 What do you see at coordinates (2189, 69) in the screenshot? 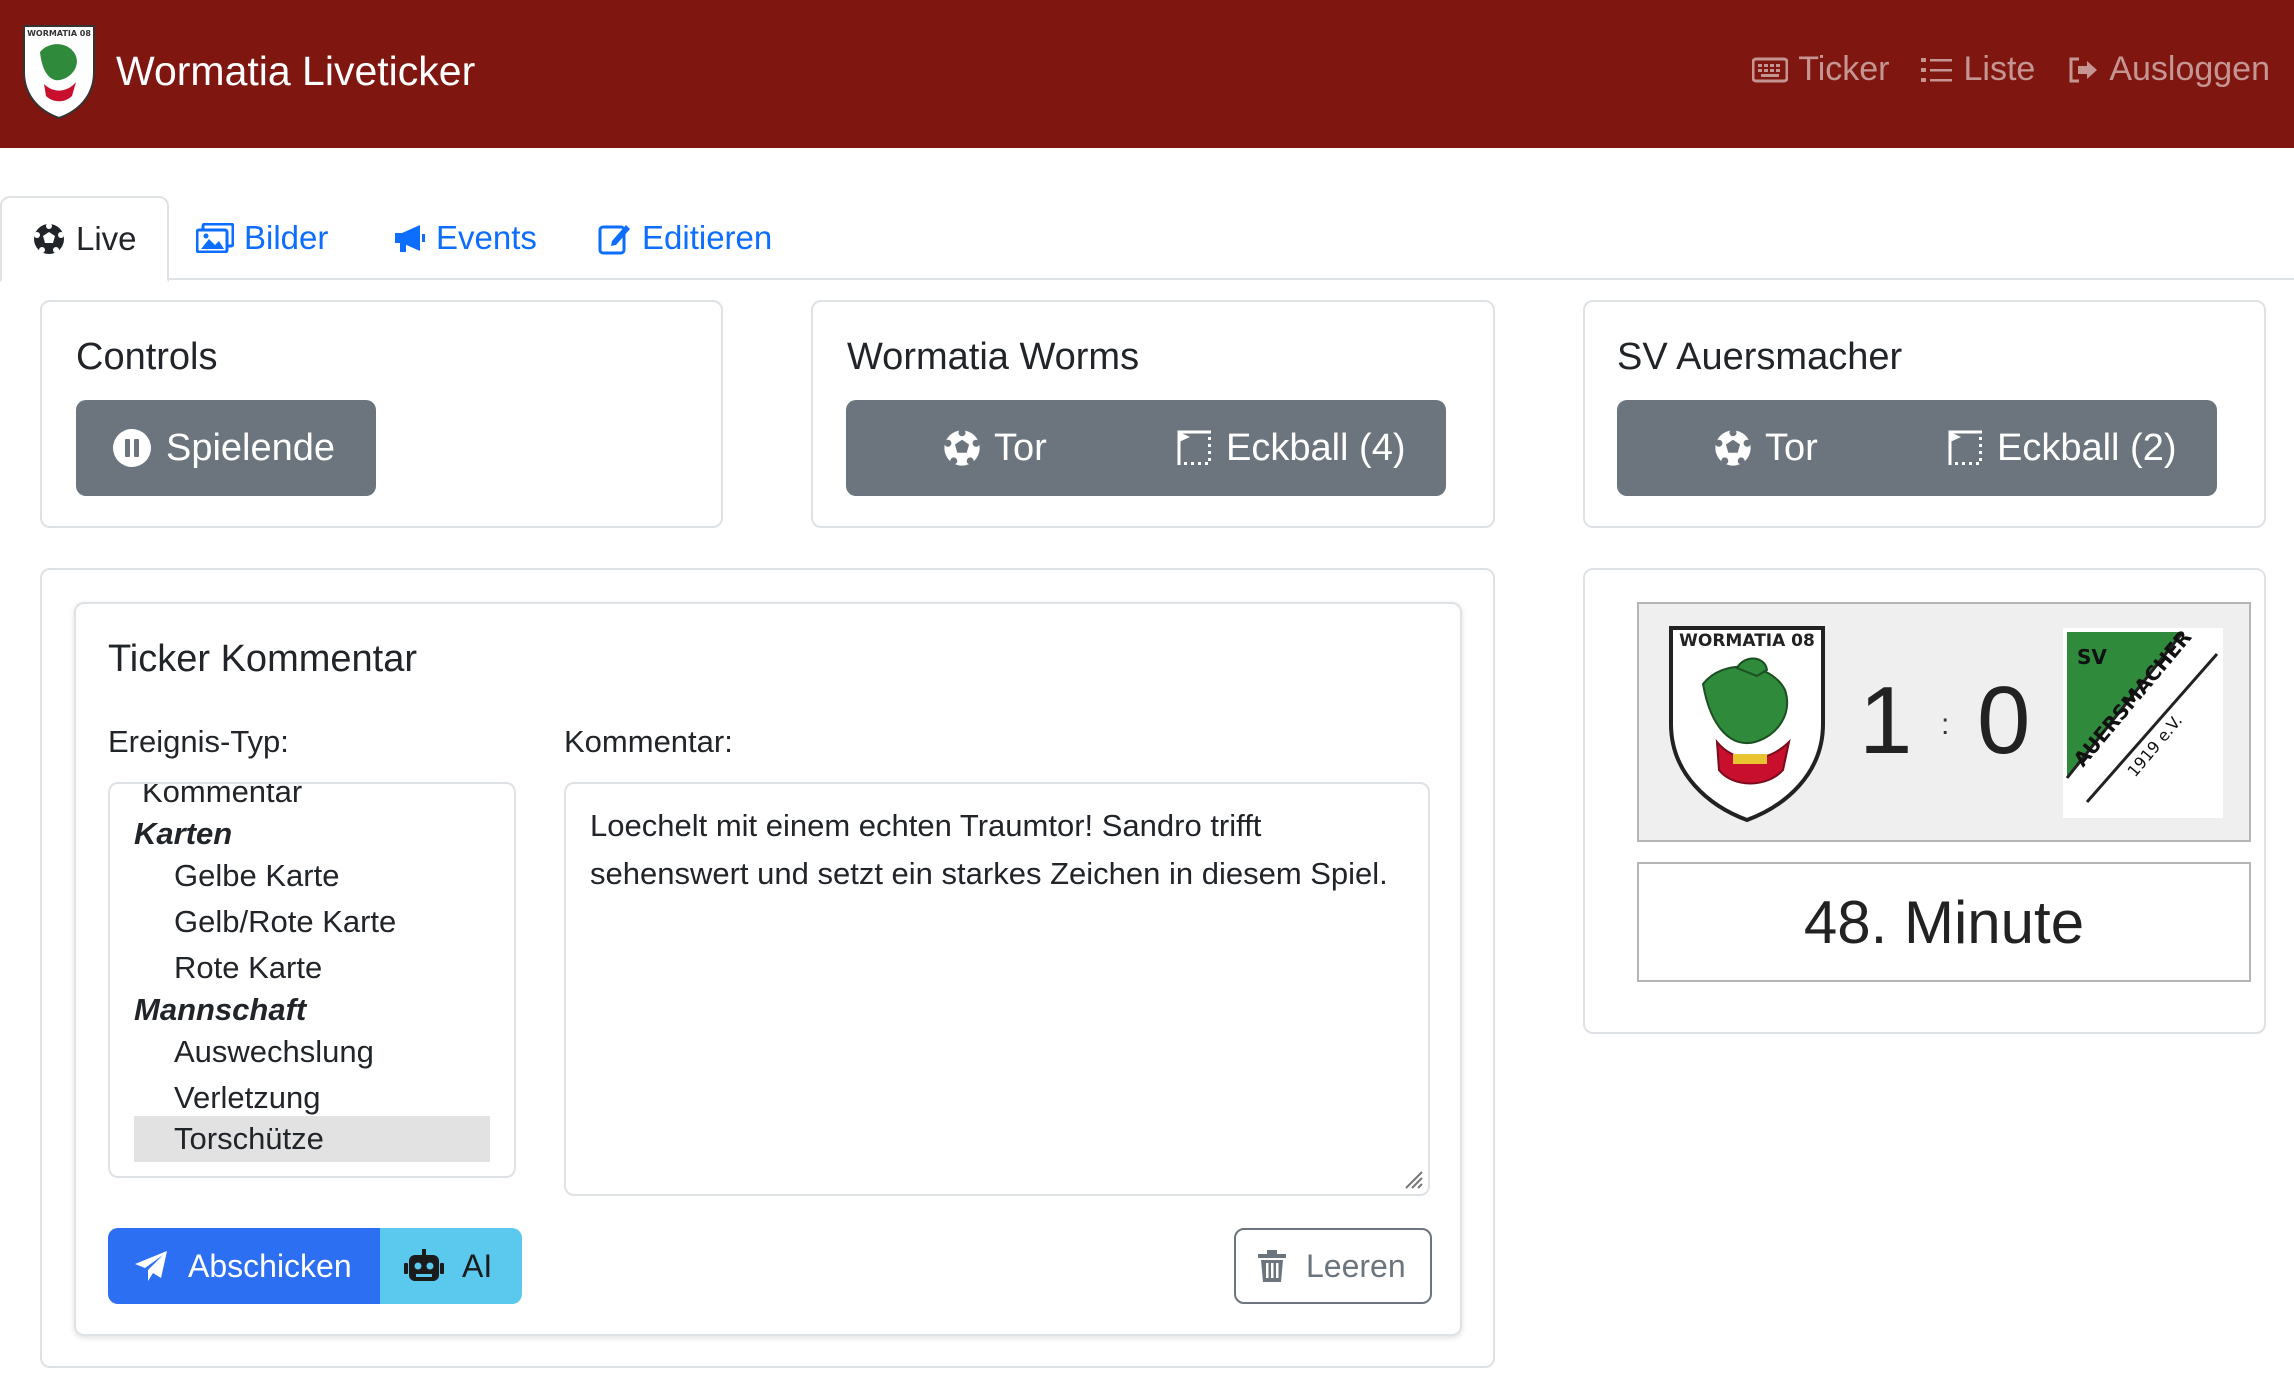
I see `nav-link-label: Ausloggen` at bounding box center [2189, 69].